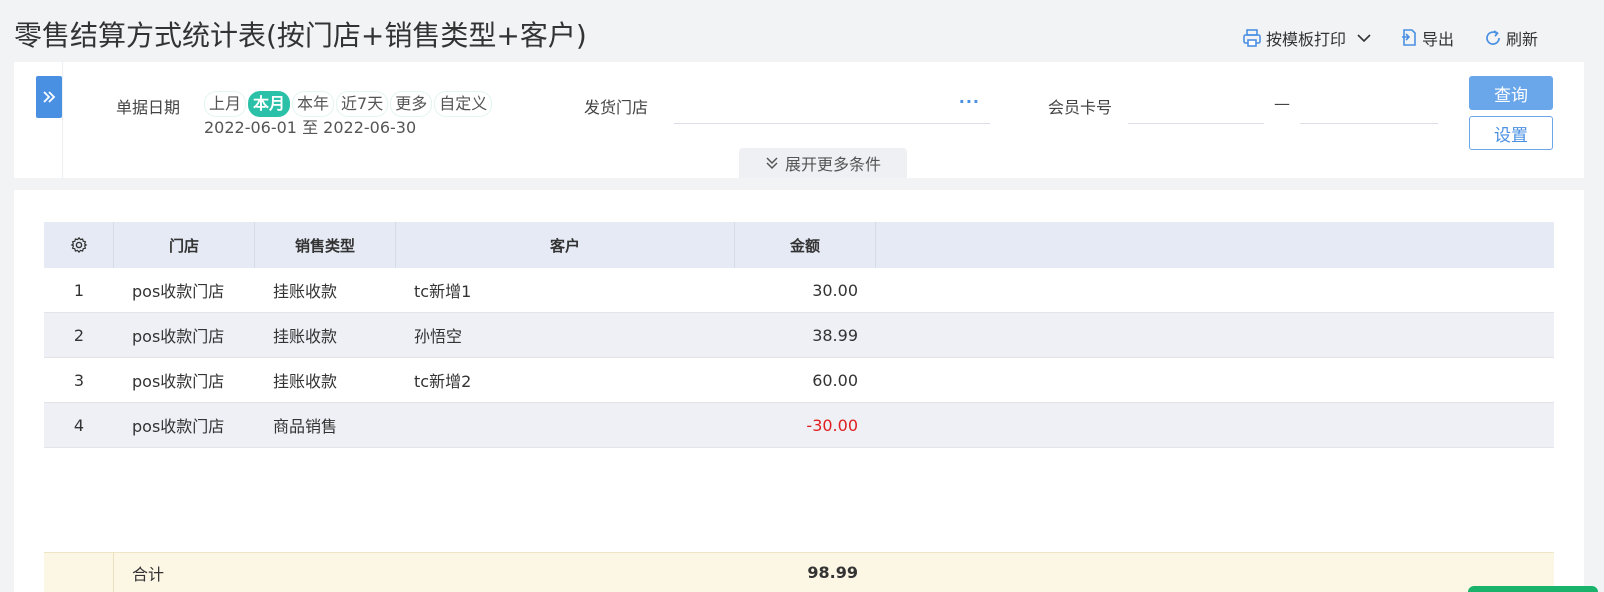  I want to click on table-header: 门店 销售类型 客户 金额, so click(799, 245).